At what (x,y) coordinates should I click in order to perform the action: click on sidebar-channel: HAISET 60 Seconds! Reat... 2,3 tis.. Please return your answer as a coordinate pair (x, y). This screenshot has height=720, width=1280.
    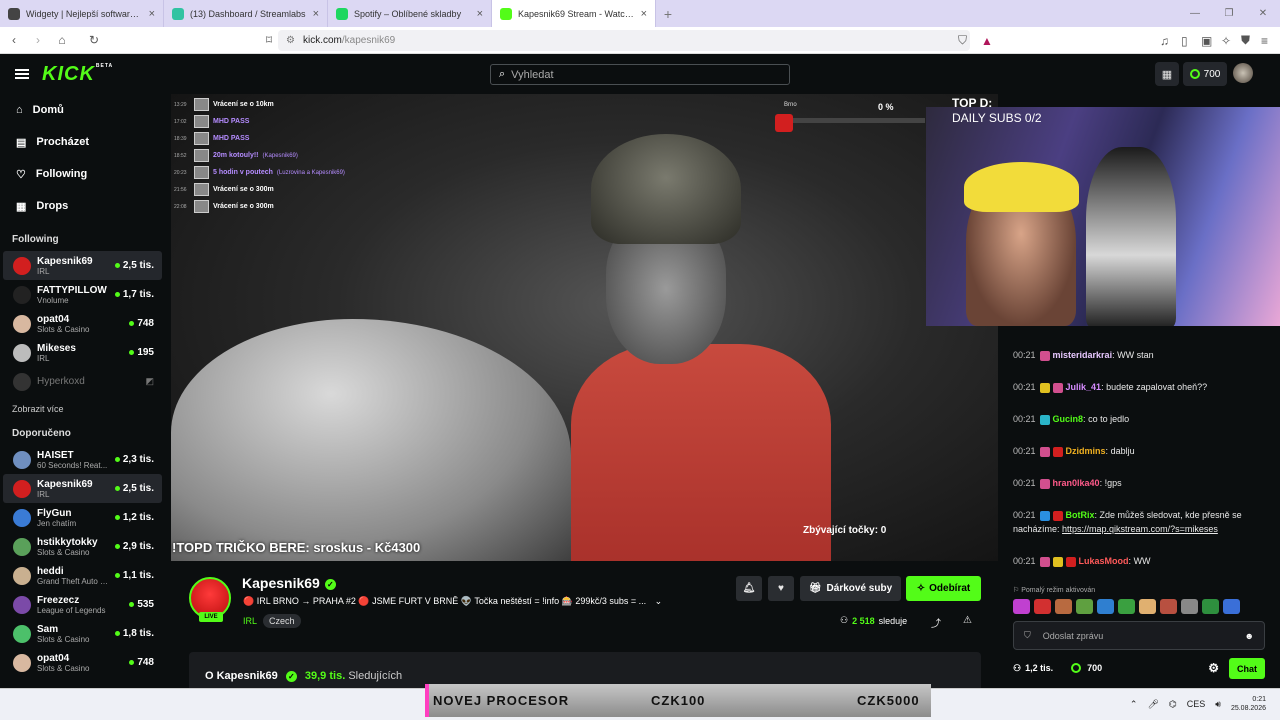
    Looking at the image, I should click on (82, 459).